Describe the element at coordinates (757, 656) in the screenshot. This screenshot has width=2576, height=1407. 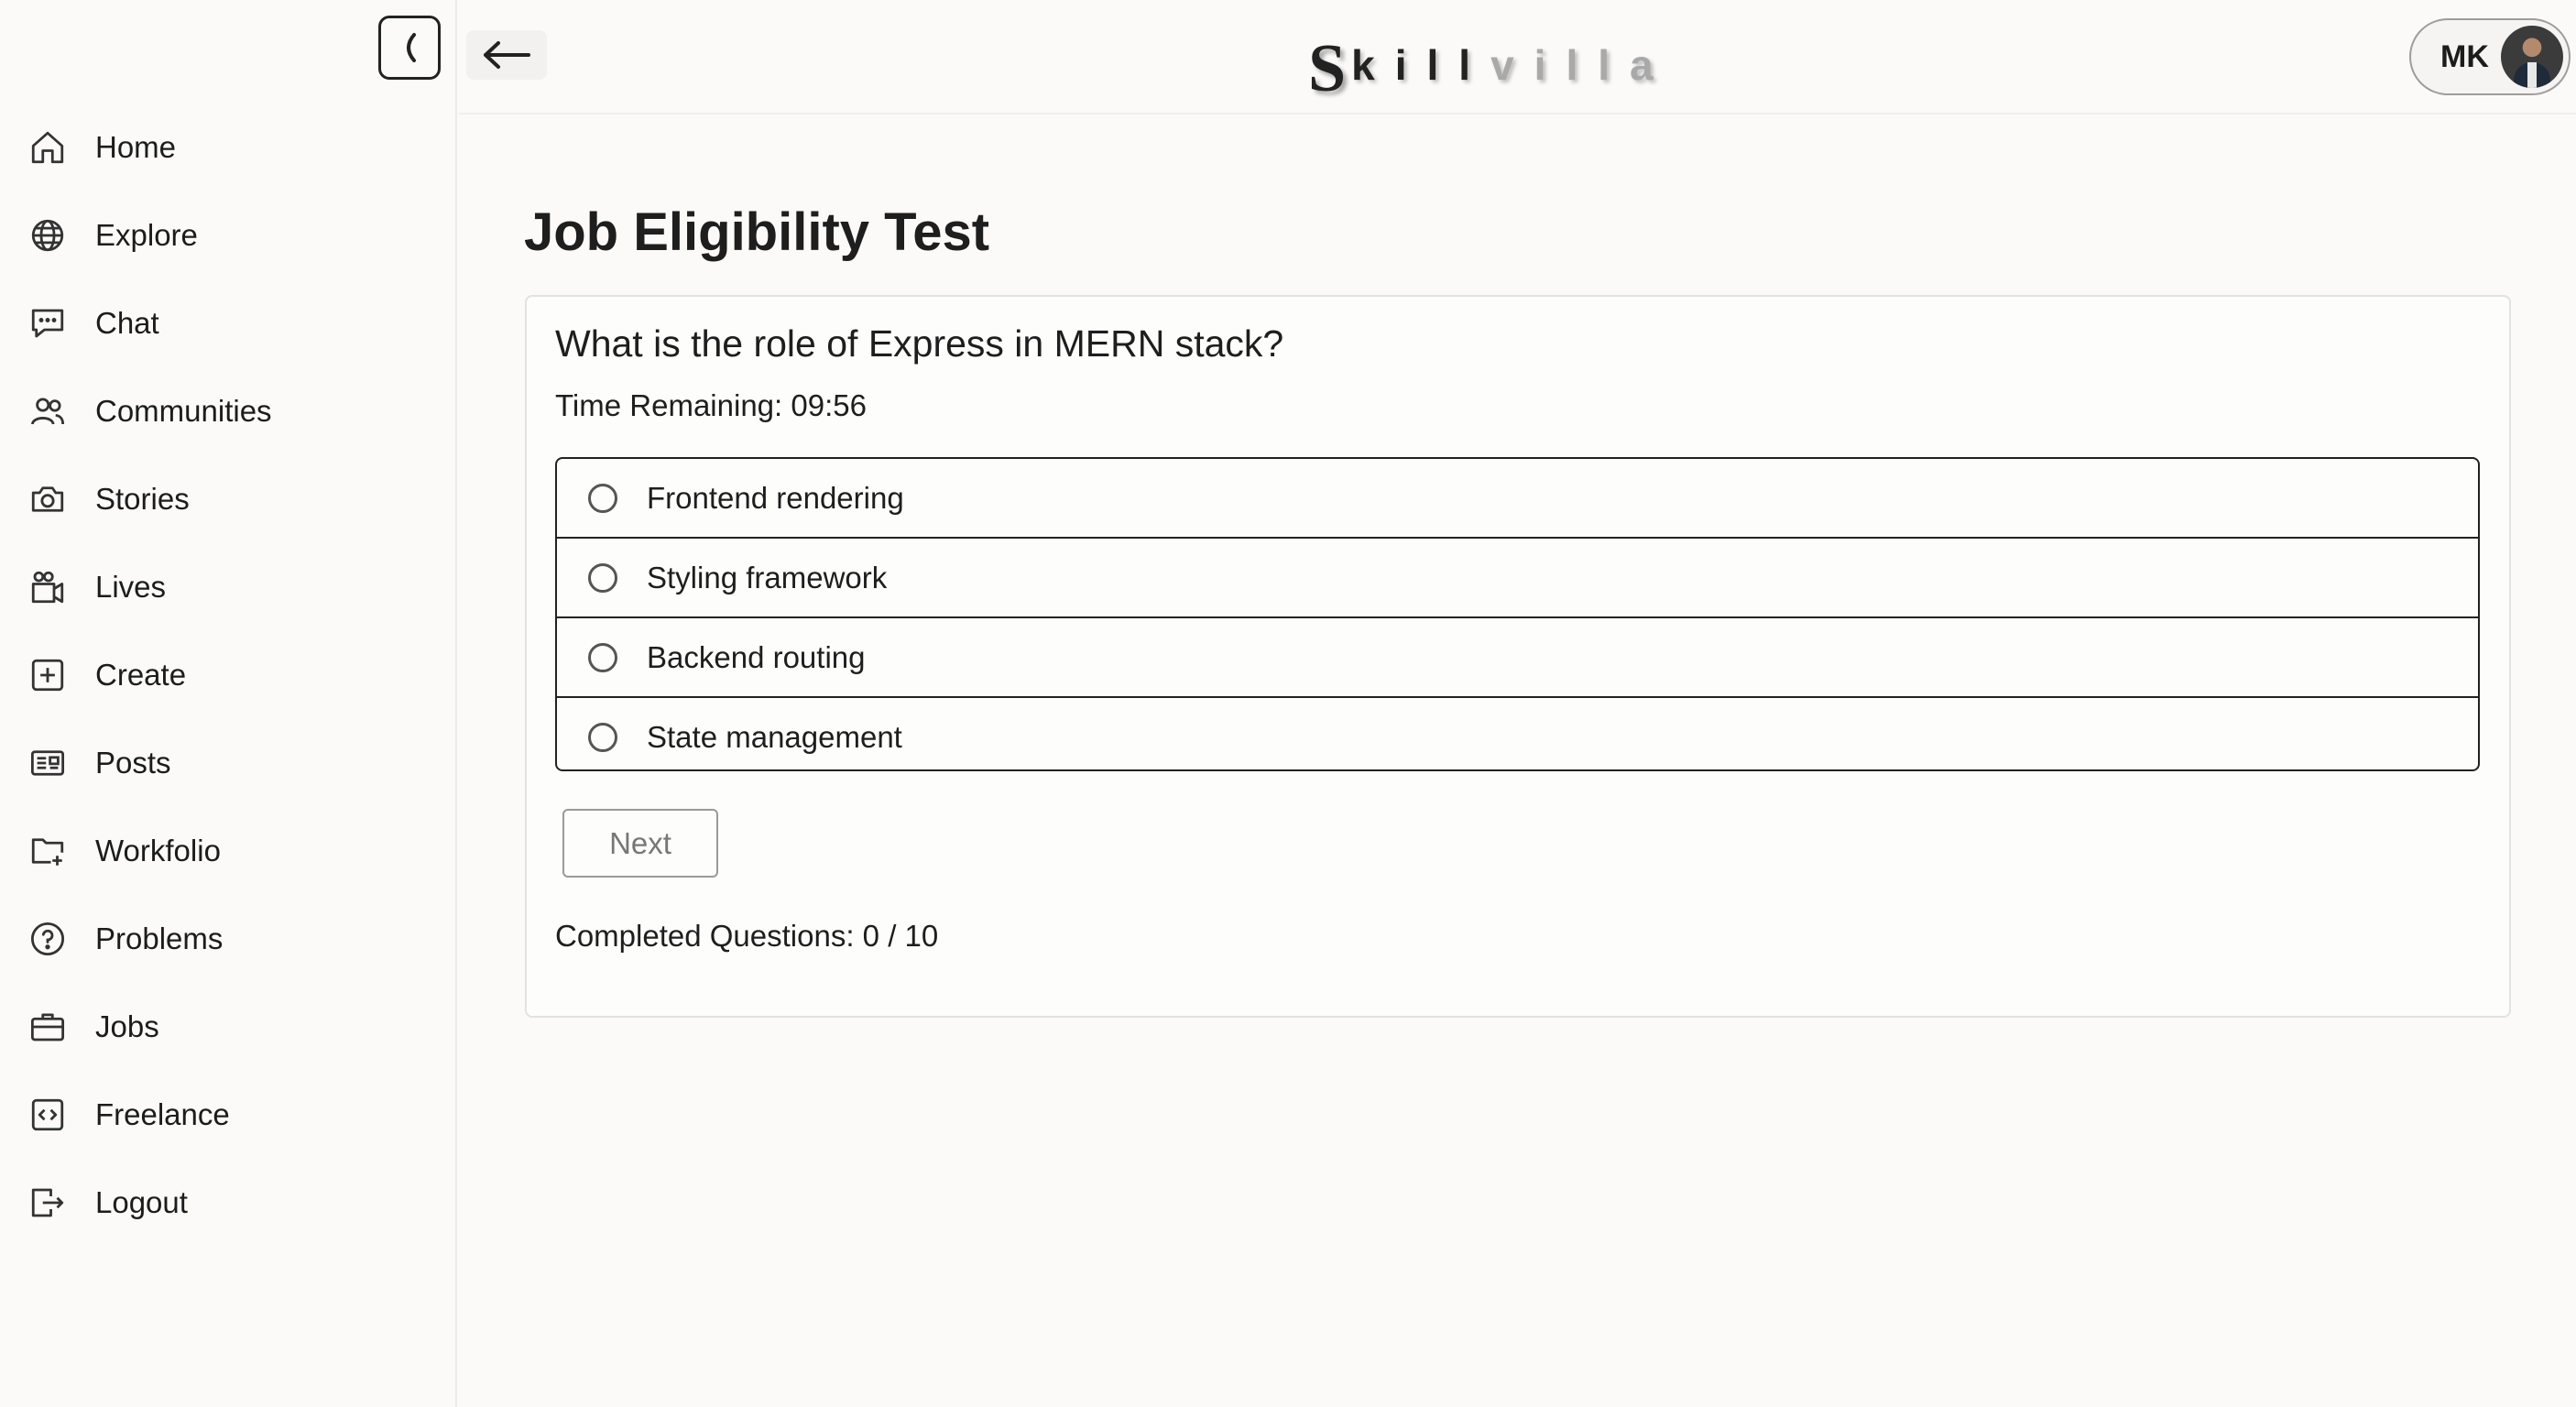
I see `answer-option-label: Backend routing` at that location.